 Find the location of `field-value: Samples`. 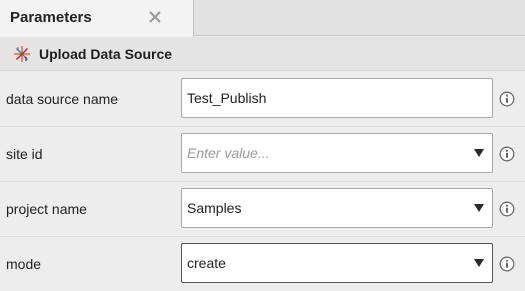

field-value: Samples is located at coordinates (214, 208).